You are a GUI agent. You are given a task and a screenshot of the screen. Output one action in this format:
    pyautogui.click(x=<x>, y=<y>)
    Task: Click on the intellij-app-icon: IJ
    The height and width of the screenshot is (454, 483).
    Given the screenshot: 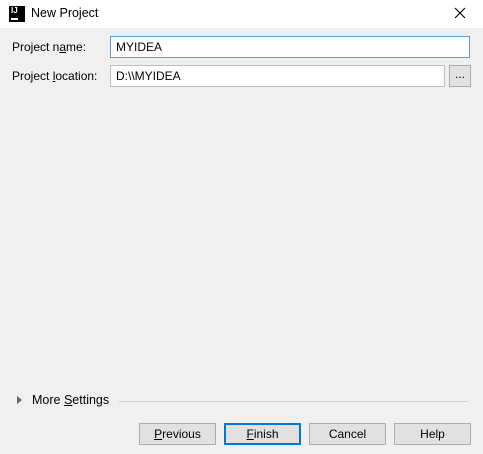 What is the action you would take?
    pyautogui.click(x=17, y=14)
    